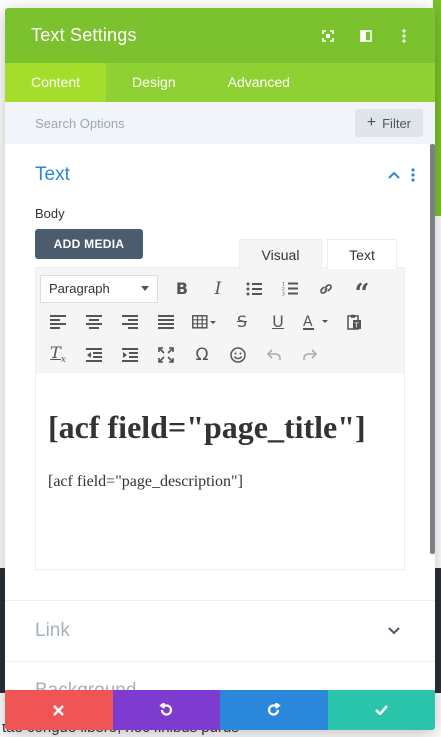 This screenshot has height=737, width=441. I want to click on undo-button, so click(166, 710).